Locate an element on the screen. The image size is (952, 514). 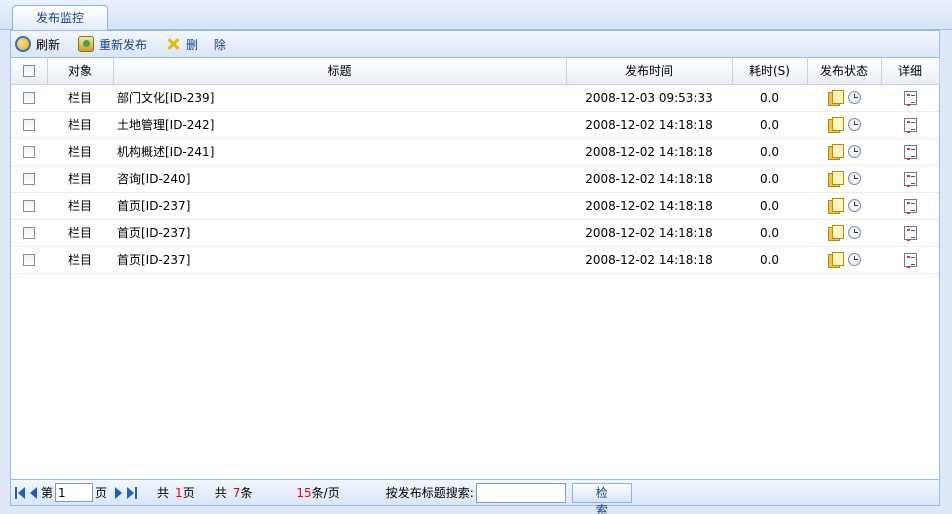
next-page-icon is located at coordinates (119, 492).